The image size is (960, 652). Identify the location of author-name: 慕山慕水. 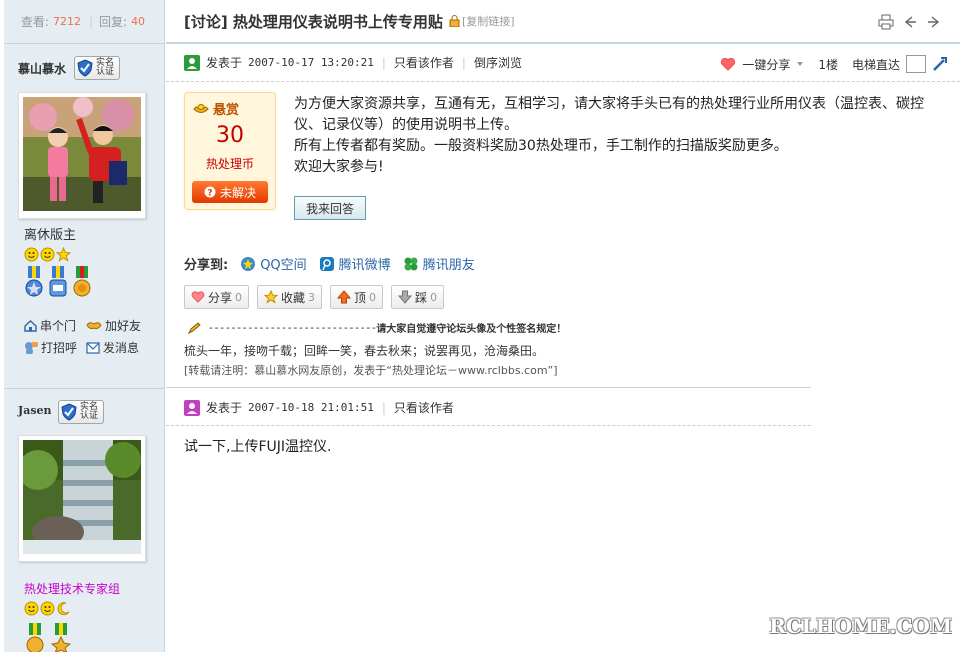
(42, 68).